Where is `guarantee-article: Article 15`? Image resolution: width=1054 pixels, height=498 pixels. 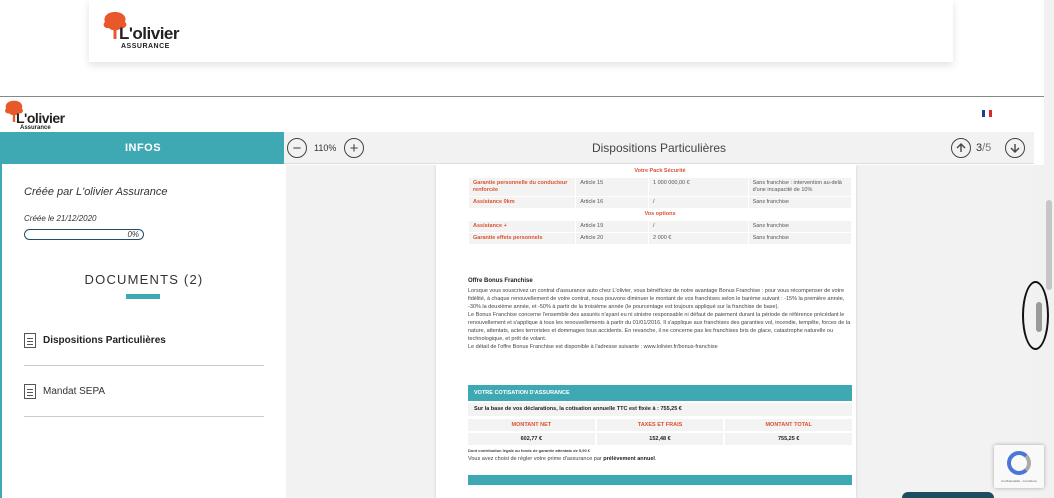
guarantee-article: Article 15 is located at coordinates (612, 187).